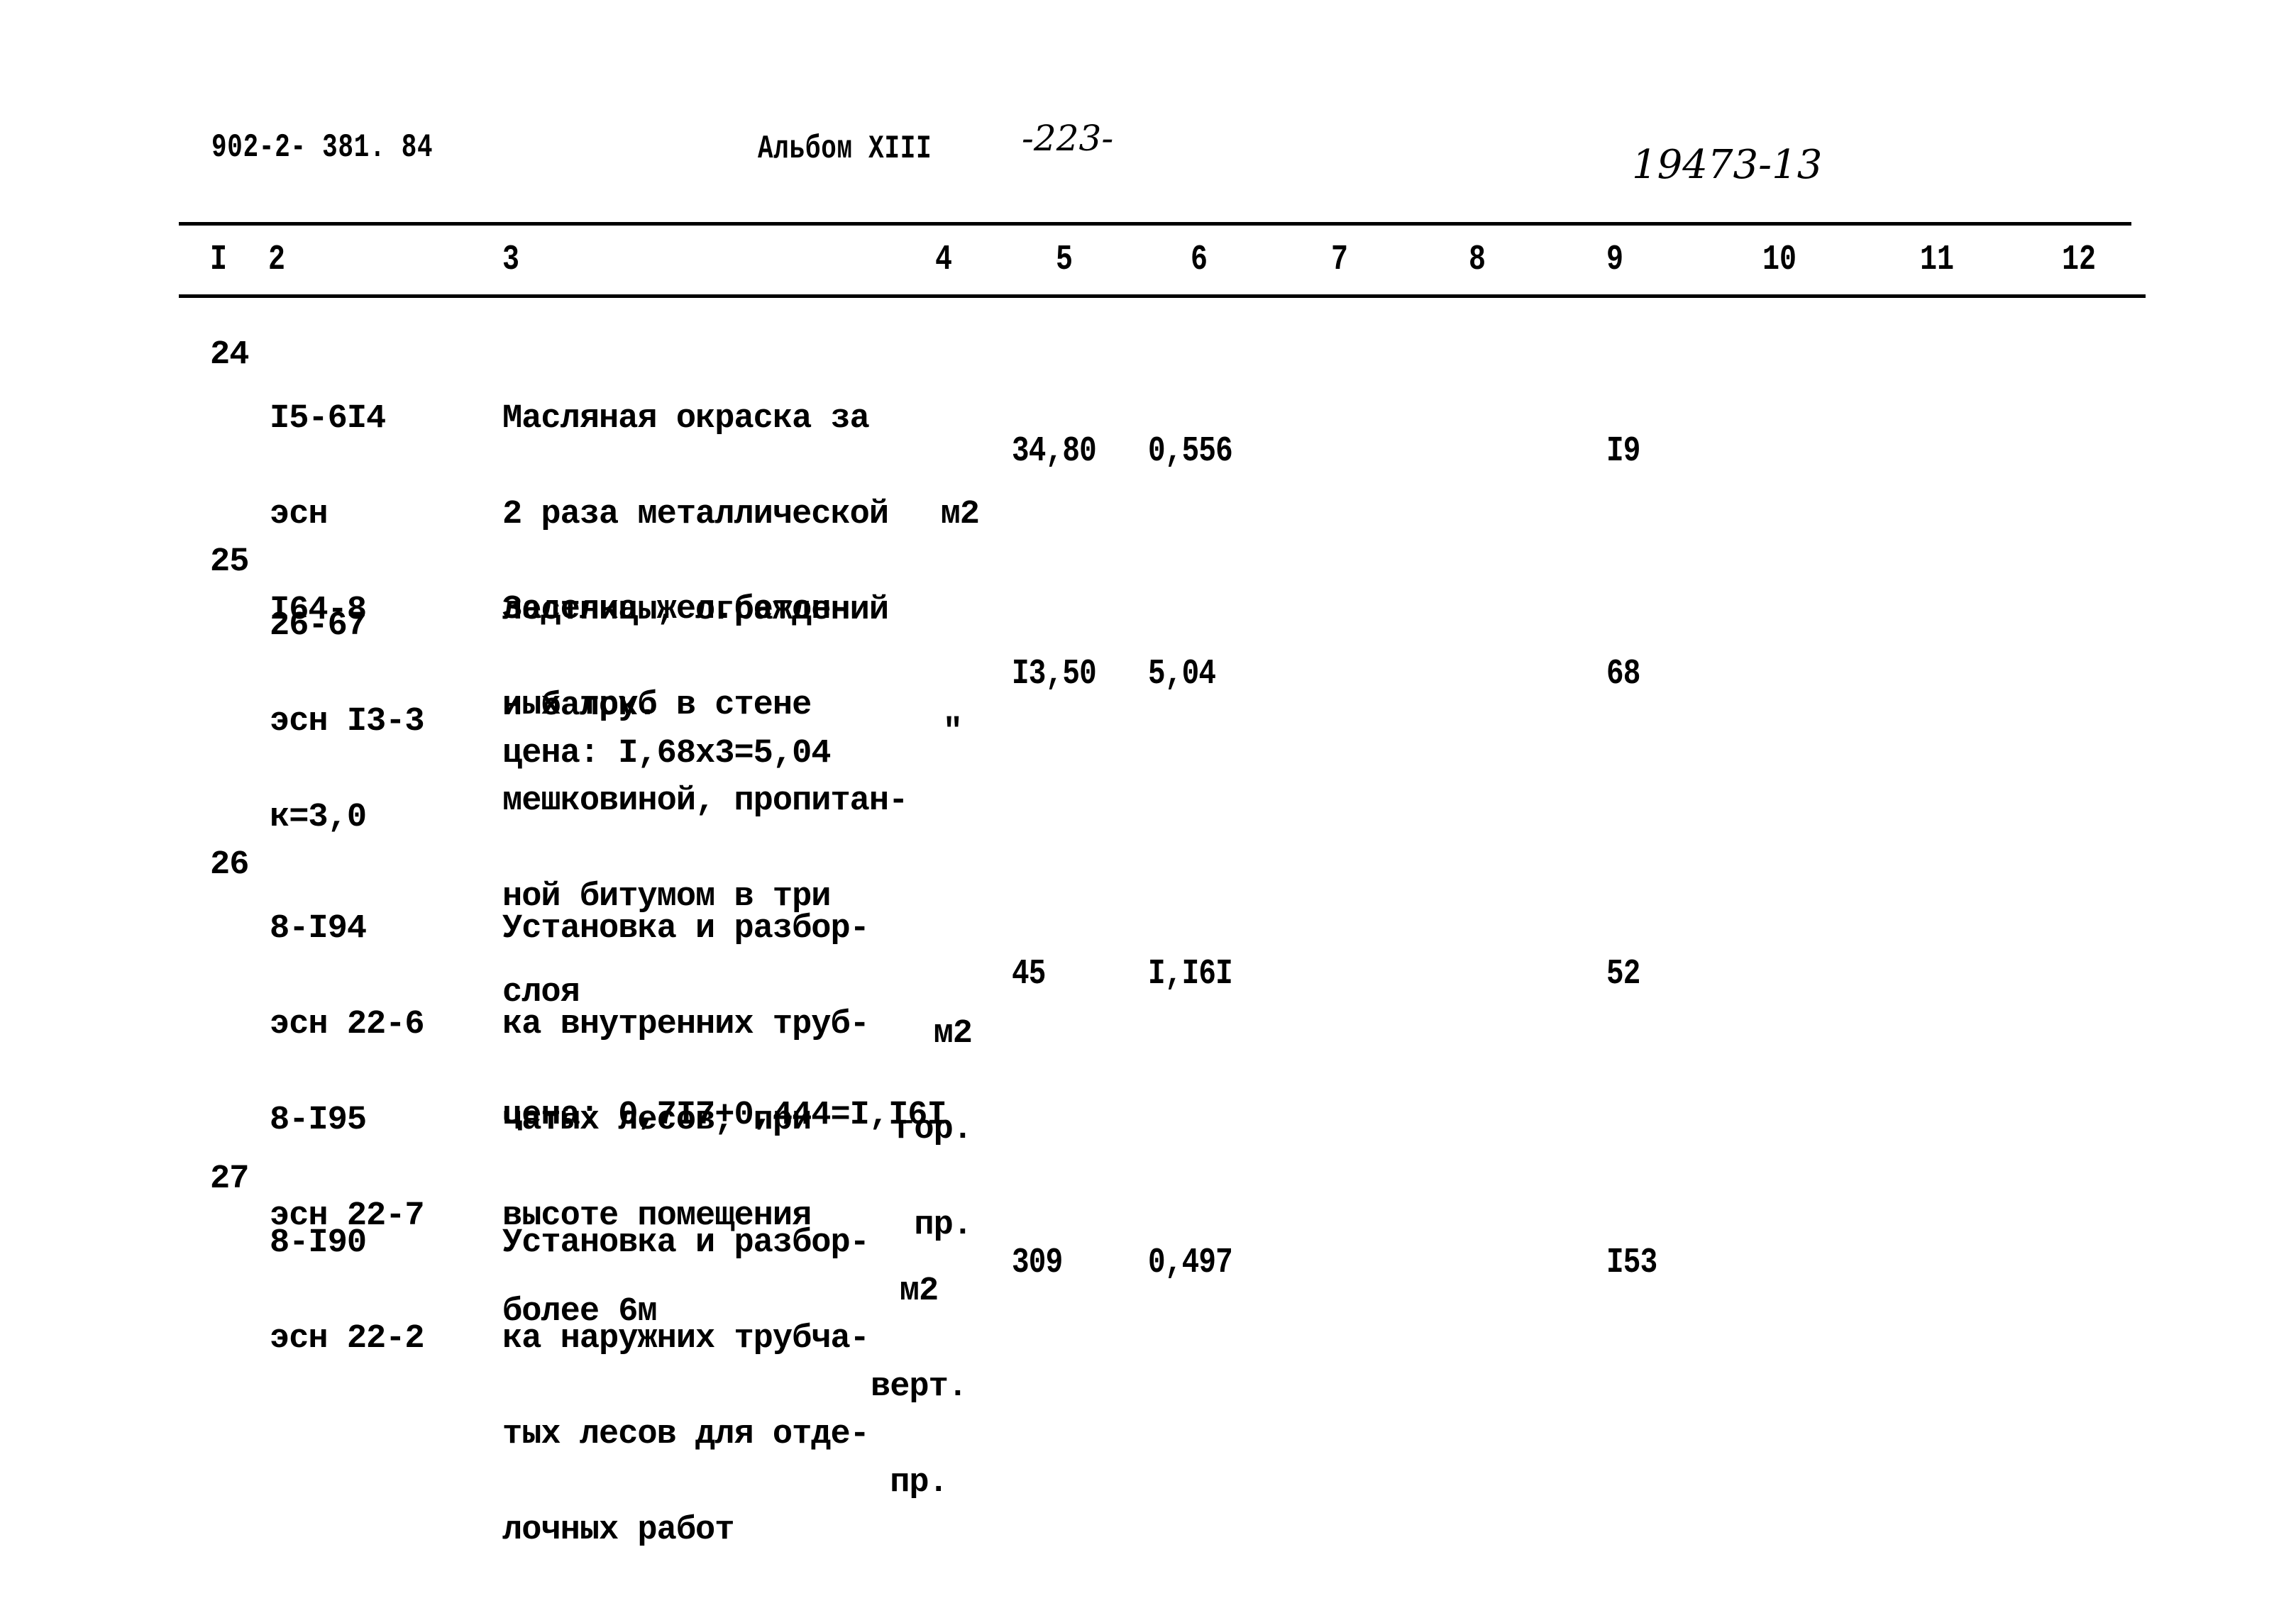  What do you see at coordinates (1623, 674) in the screenshot?
I see `total-cost: 68` at bounding box center [1623, 674].